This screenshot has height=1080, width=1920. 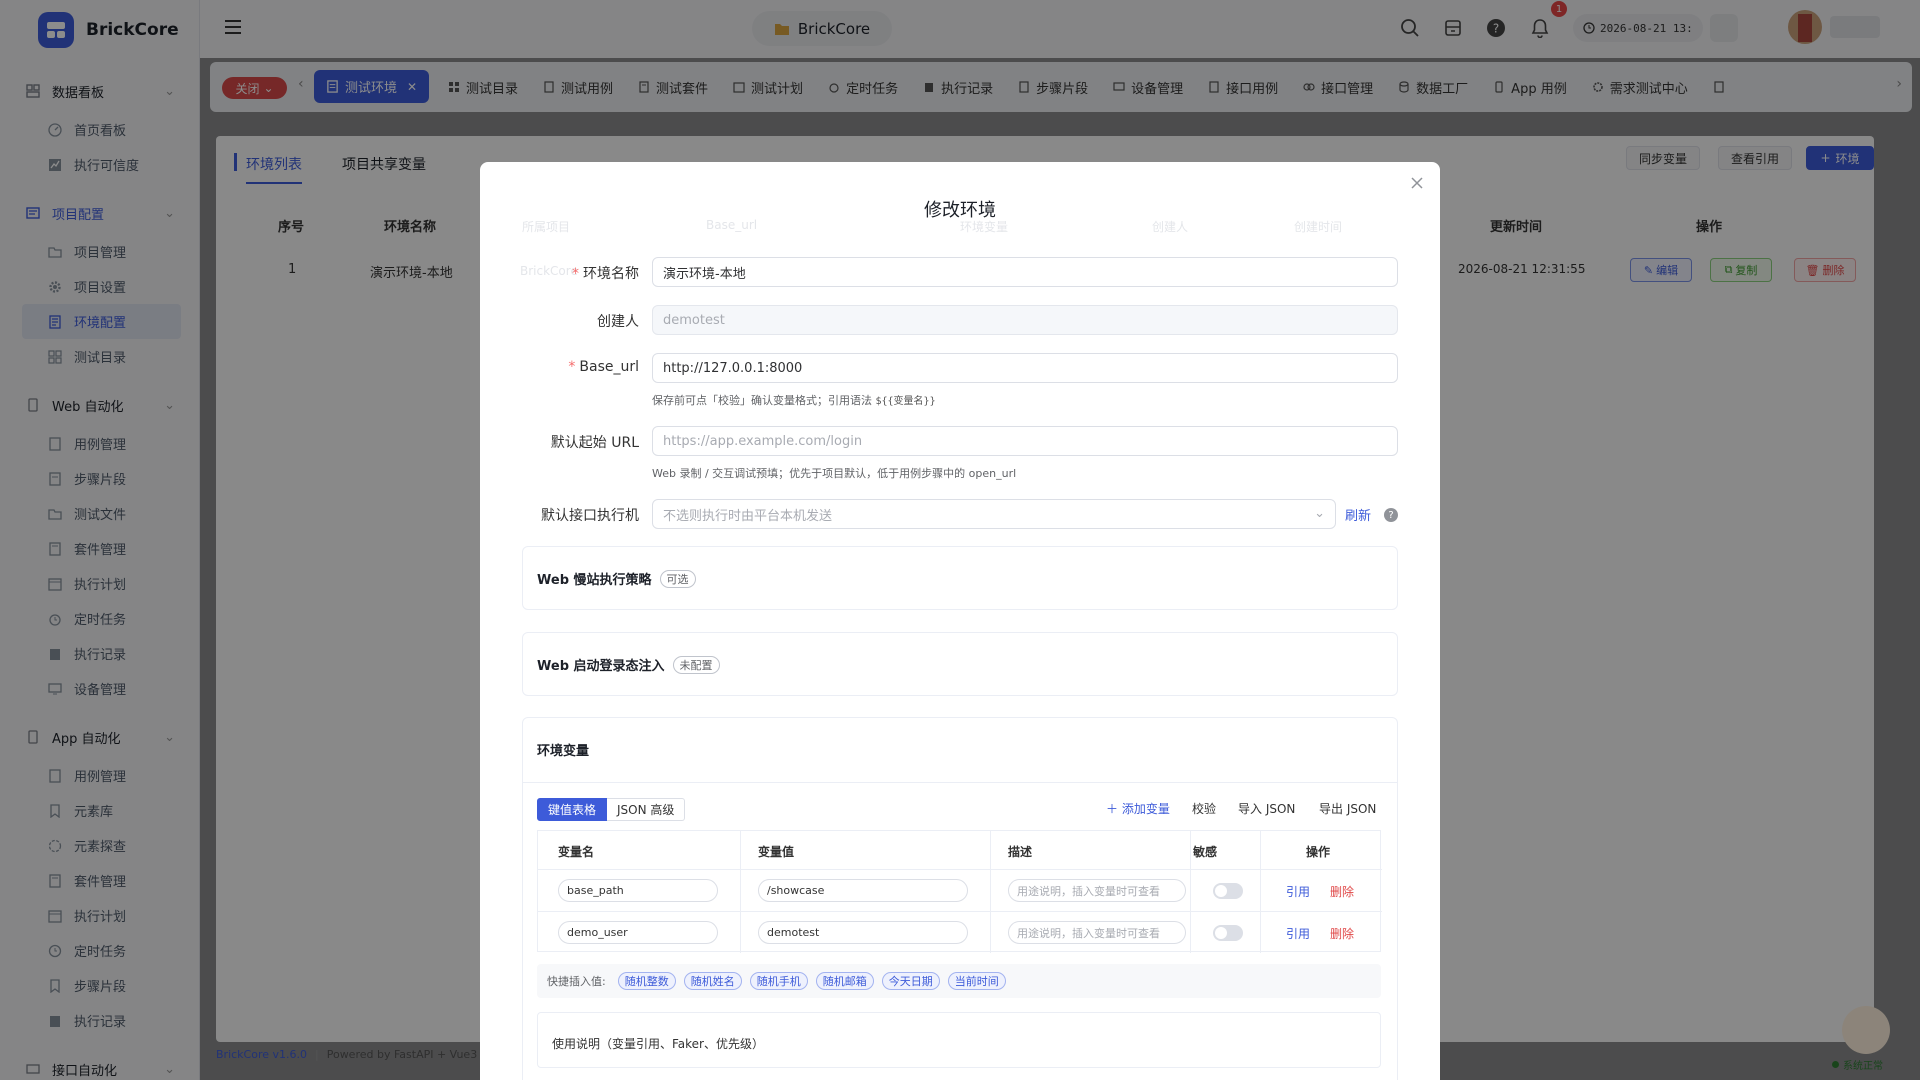 What do you see at coordinates (863, 932) in the screenshot?
I see `var-value-input: demotest` at bounding box center [863, 932].